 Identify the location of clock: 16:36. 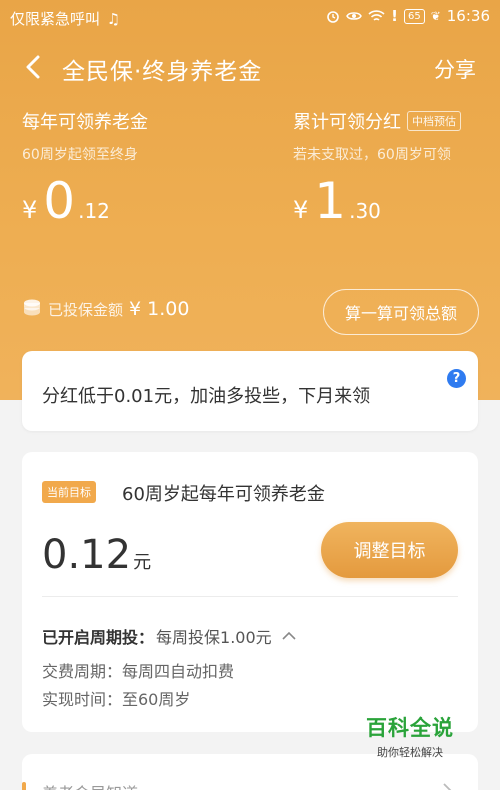
(468, 16).